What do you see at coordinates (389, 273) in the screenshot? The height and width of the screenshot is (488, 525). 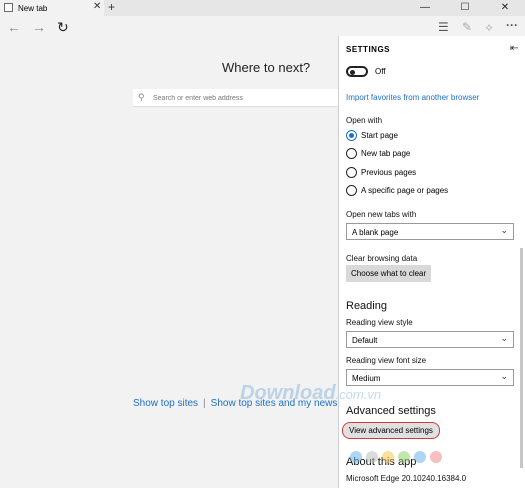 I see `clear-data-button: Choose what to clear` at bounding box center [389, 273].